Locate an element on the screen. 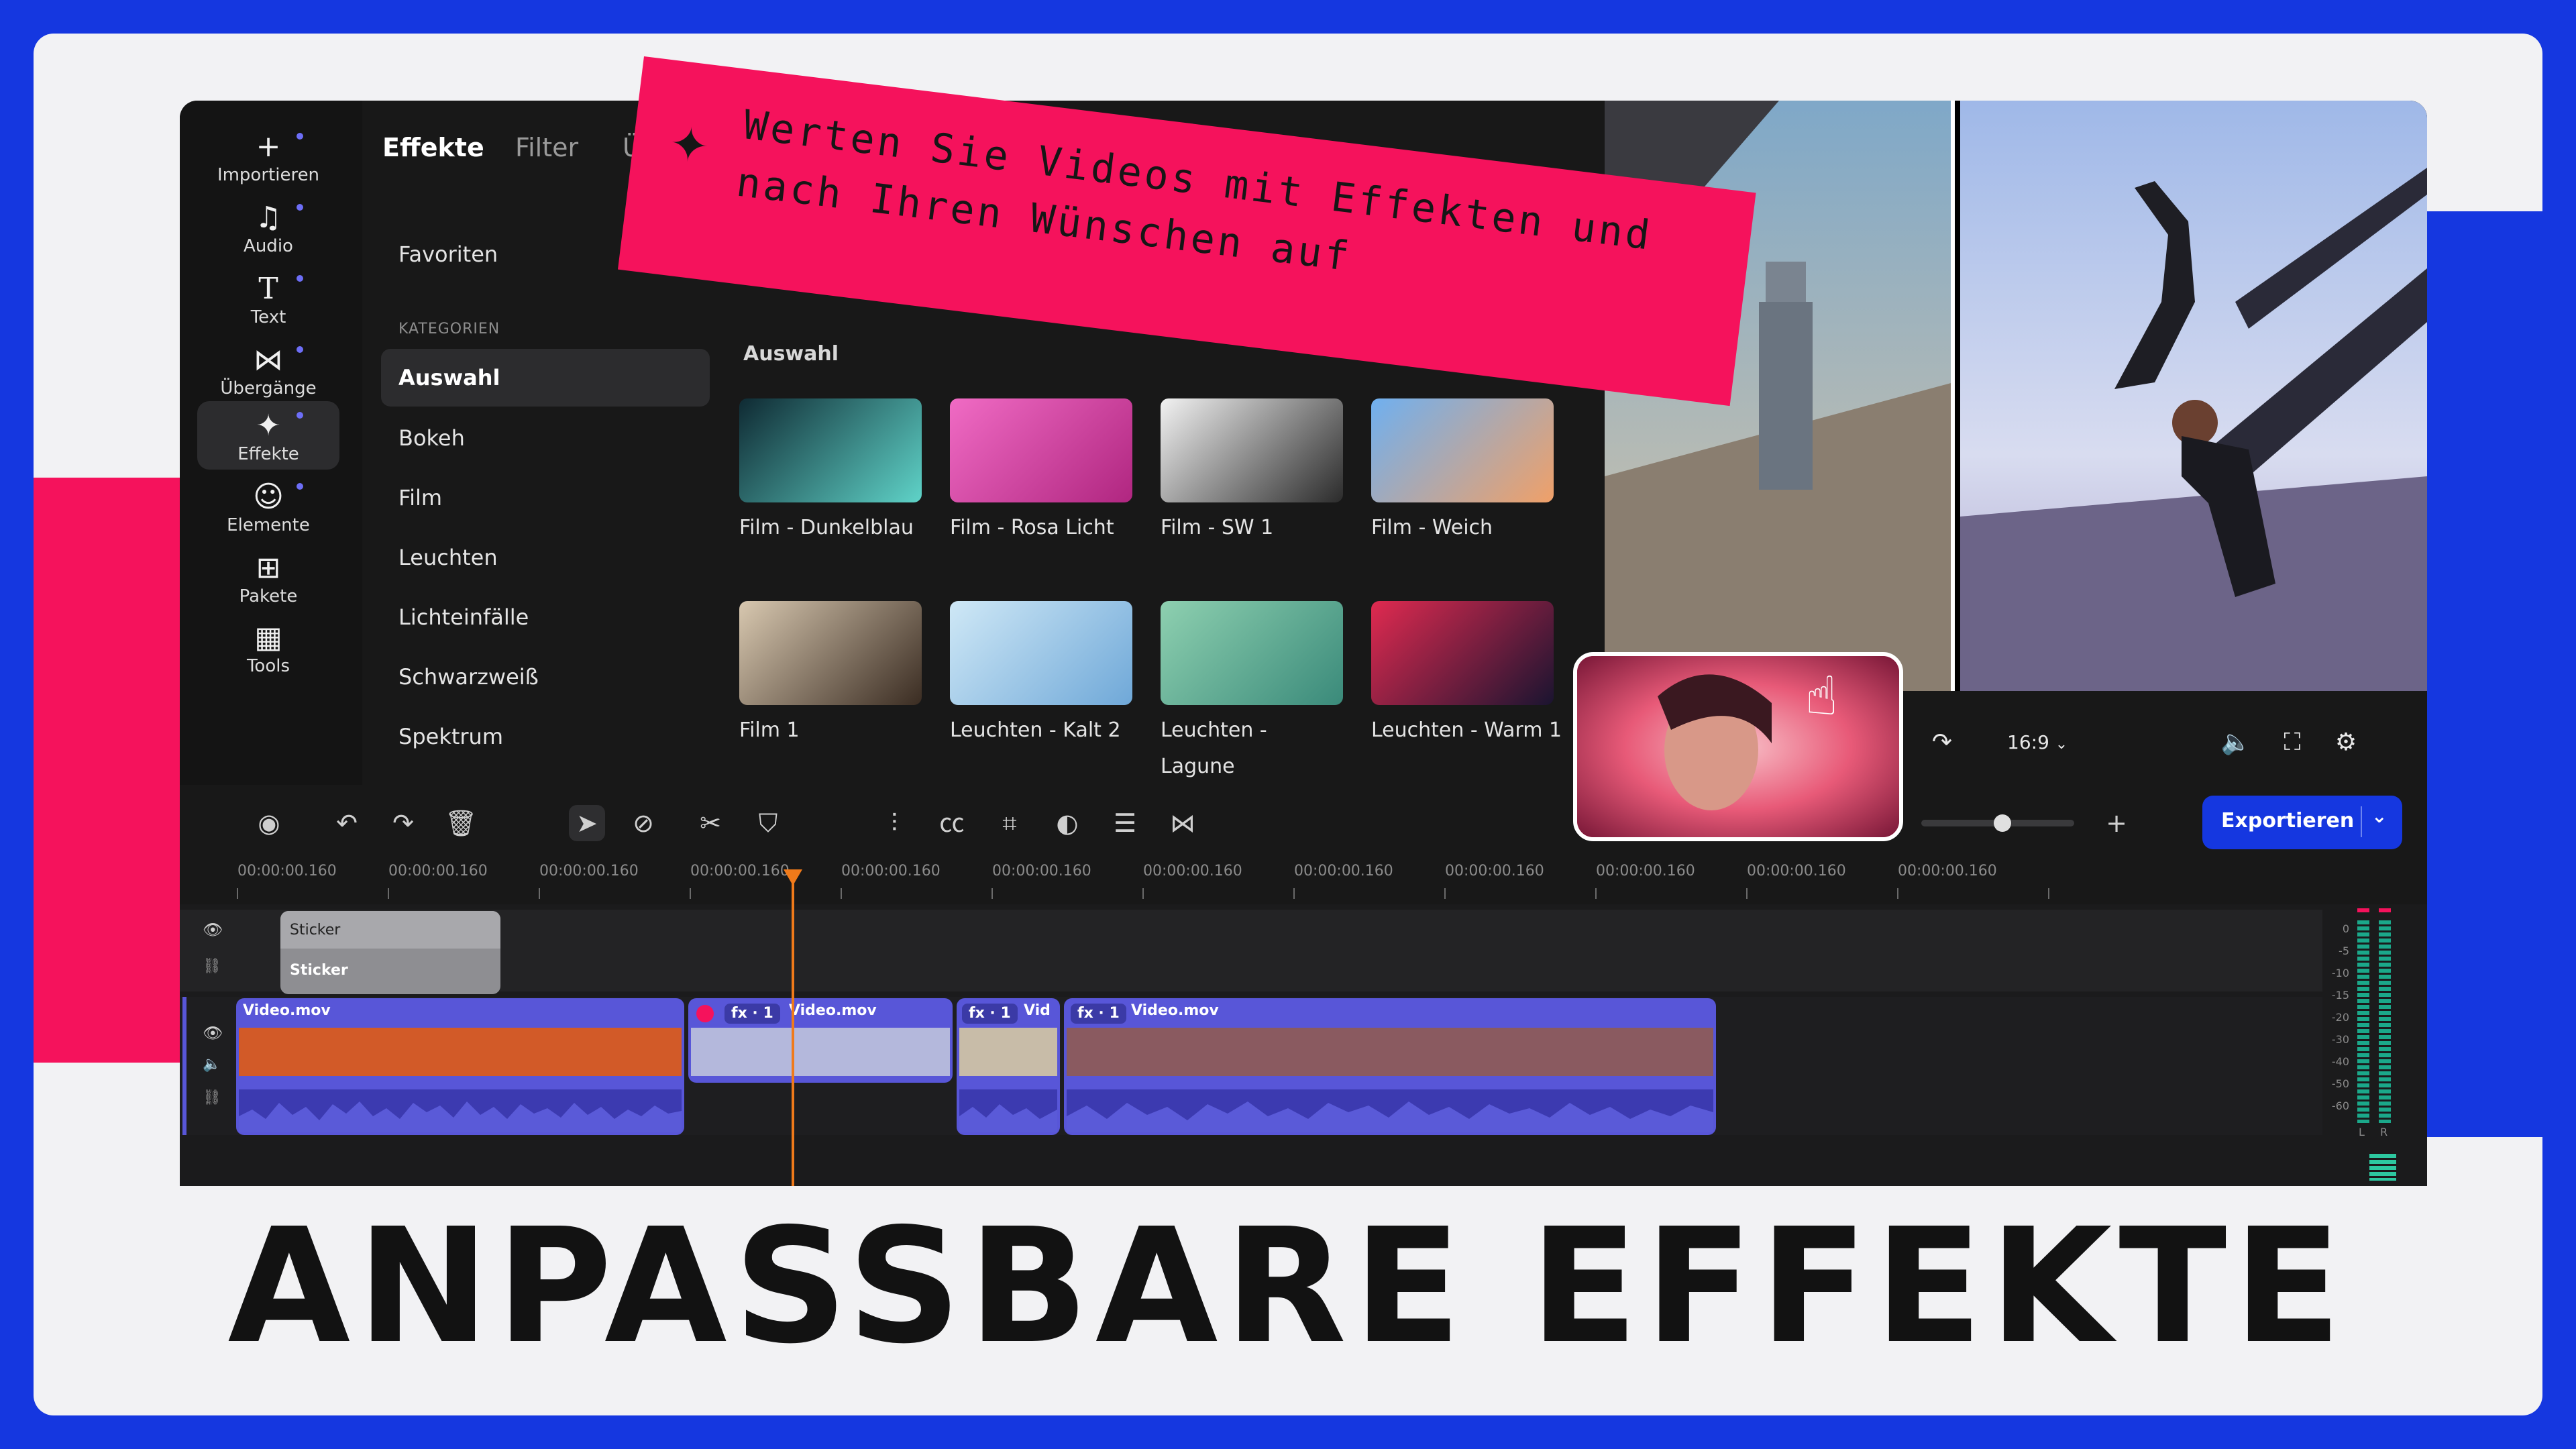 This screenshot has width=2576, height=1449. video-clip: fx · 1 Vid is located at coordinates (1008, 1066).